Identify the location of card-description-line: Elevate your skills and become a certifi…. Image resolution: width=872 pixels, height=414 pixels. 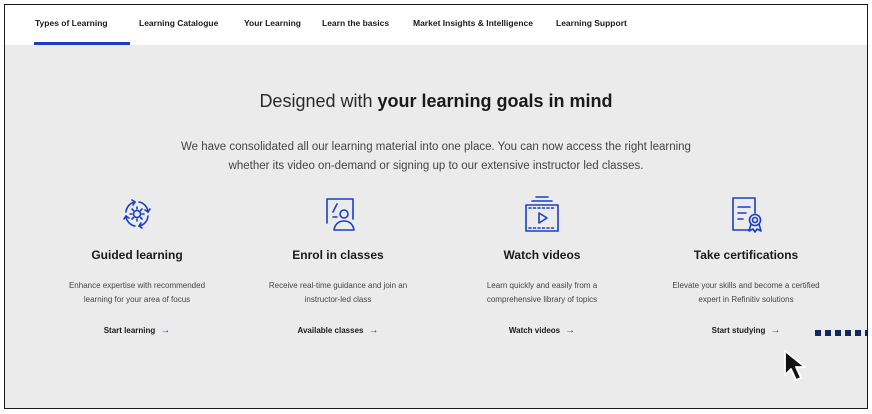
(746, 285).